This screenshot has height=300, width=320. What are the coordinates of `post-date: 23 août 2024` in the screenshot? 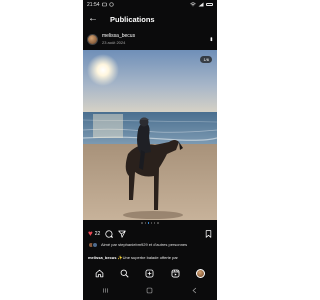 It's located at (114, 42).